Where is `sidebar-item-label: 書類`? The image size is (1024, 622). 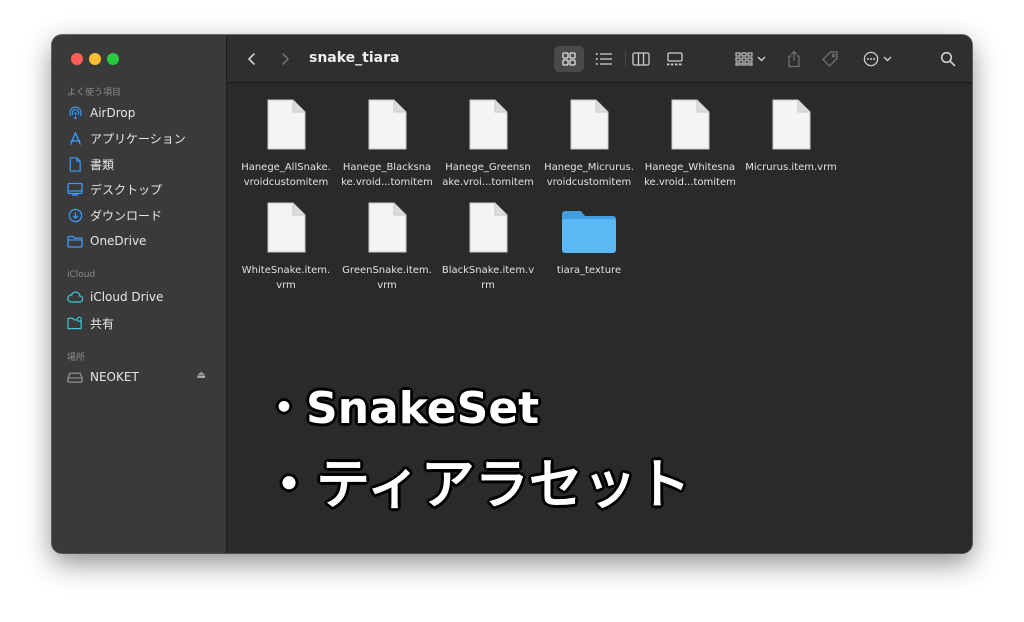
sidebar-item-label: 書類 is located at coordinates (102, 164).